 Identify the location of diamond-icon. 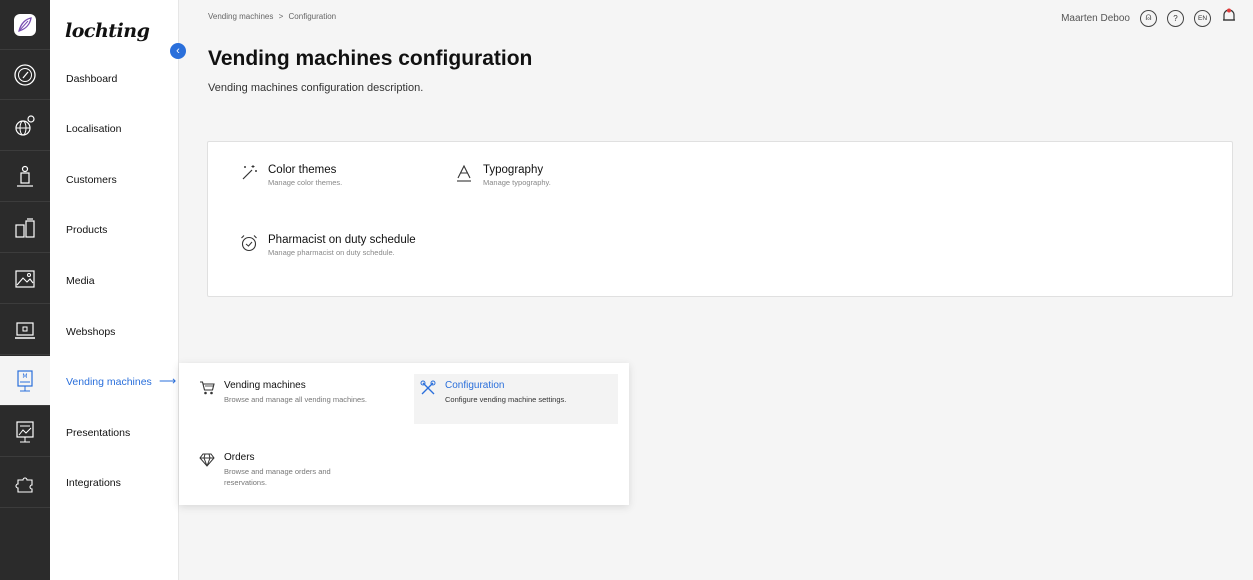
(207, 460).